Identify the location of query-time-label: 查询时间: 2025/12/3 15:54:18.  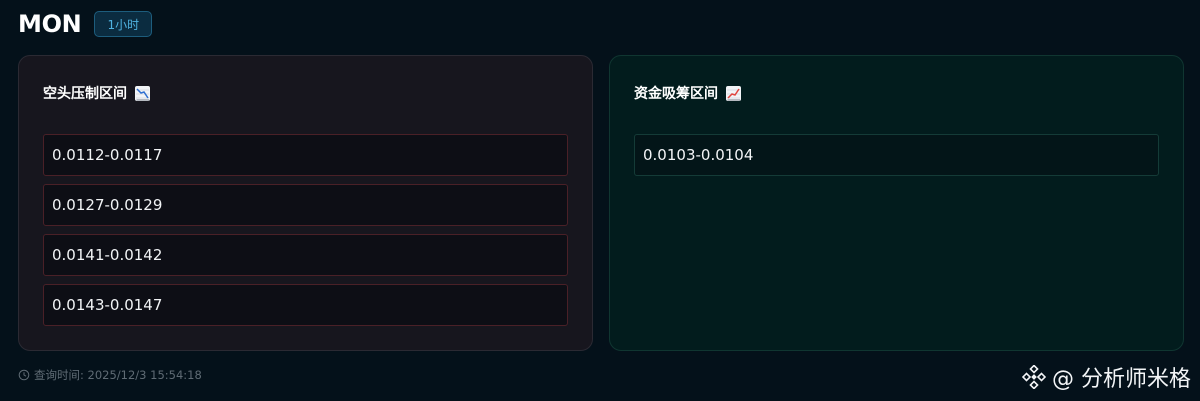
(118, 375).